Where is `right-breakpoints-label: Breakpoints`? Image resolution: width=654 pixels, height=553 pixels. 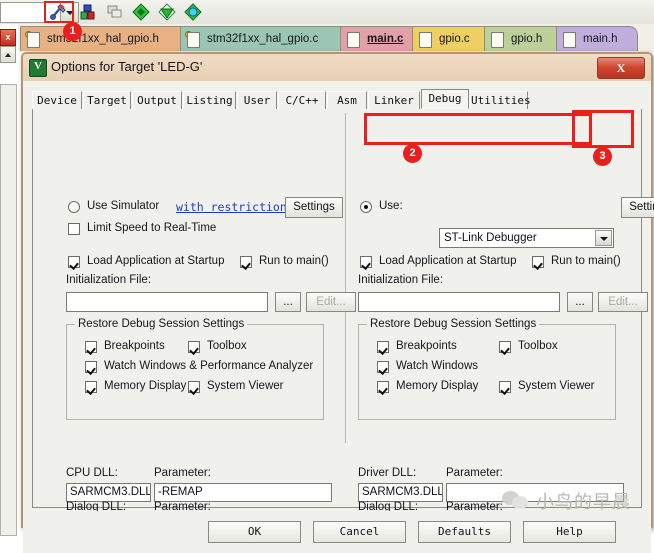 right-breakpoints-label: Breakpoints is located at coordinates (426, 346).